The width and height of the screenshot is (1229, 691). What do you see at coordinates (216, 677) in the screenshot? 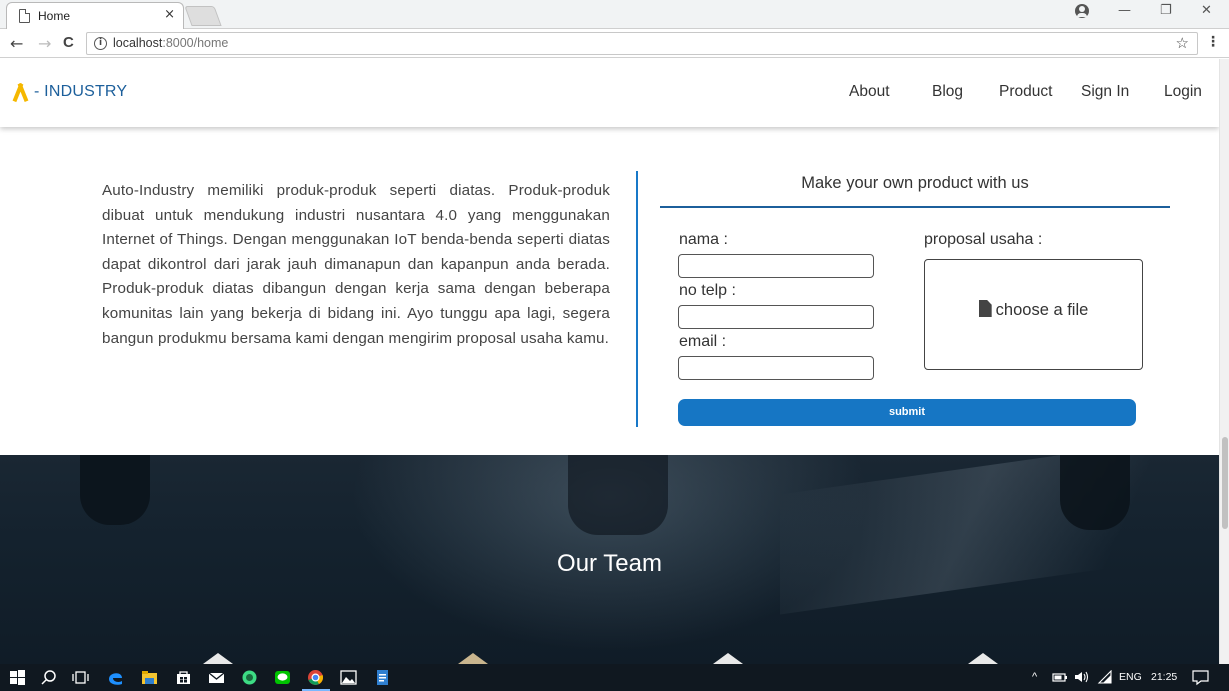
I see `mail-icon` at bounding box center [216, 677].